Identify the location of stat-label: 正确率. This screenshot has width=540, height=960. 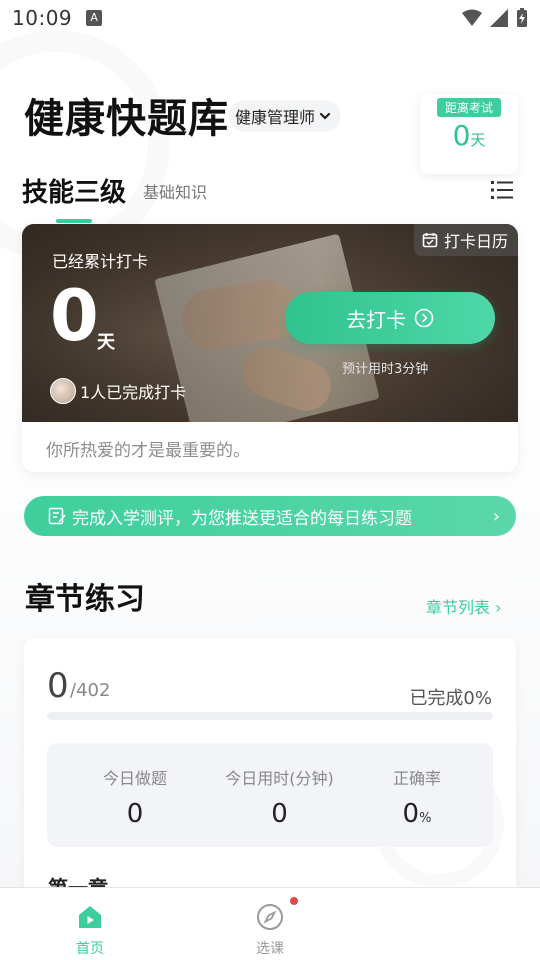
(416, 778).